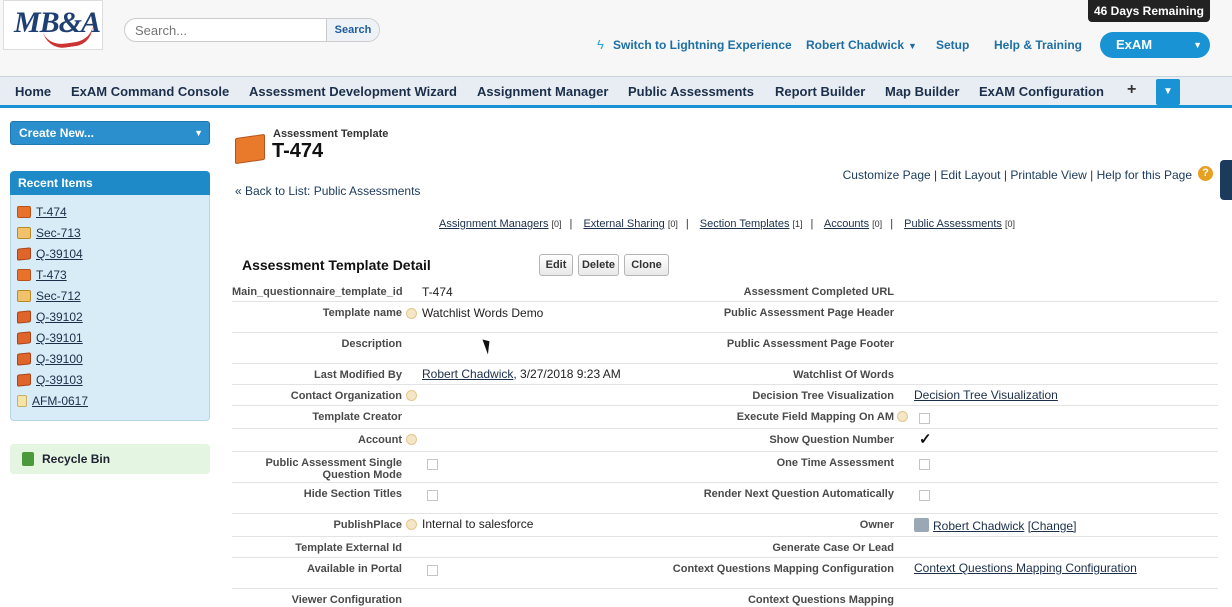 This screenshot has height=607, width=1232. Describe the element at coordinates (798, 494) in the screenshot. I see `field-label: Render Next Question Automatically` at that location.